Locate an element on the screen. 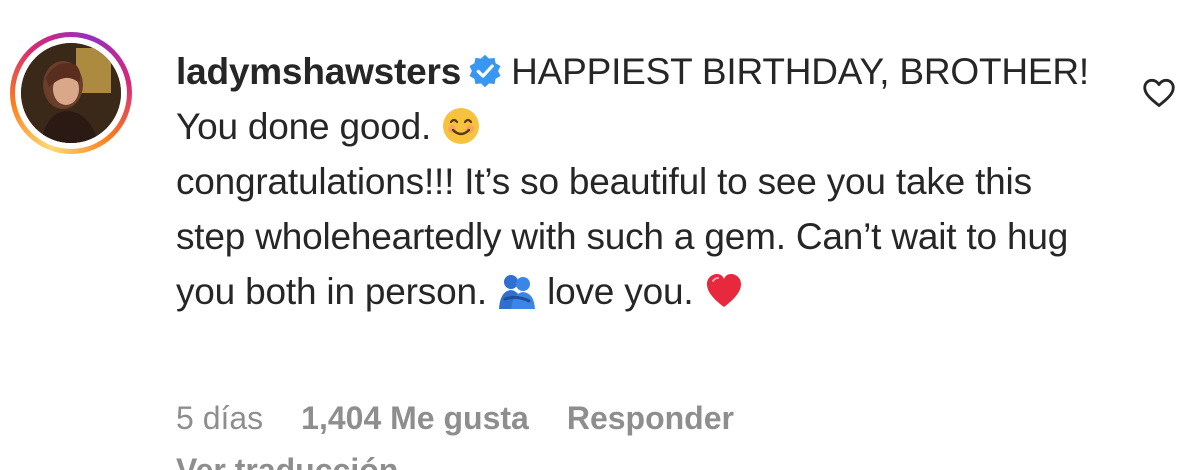 The width and height of the screenshot is (1200, 470). smiling-face-emoji is located at coordinates (461, 126).